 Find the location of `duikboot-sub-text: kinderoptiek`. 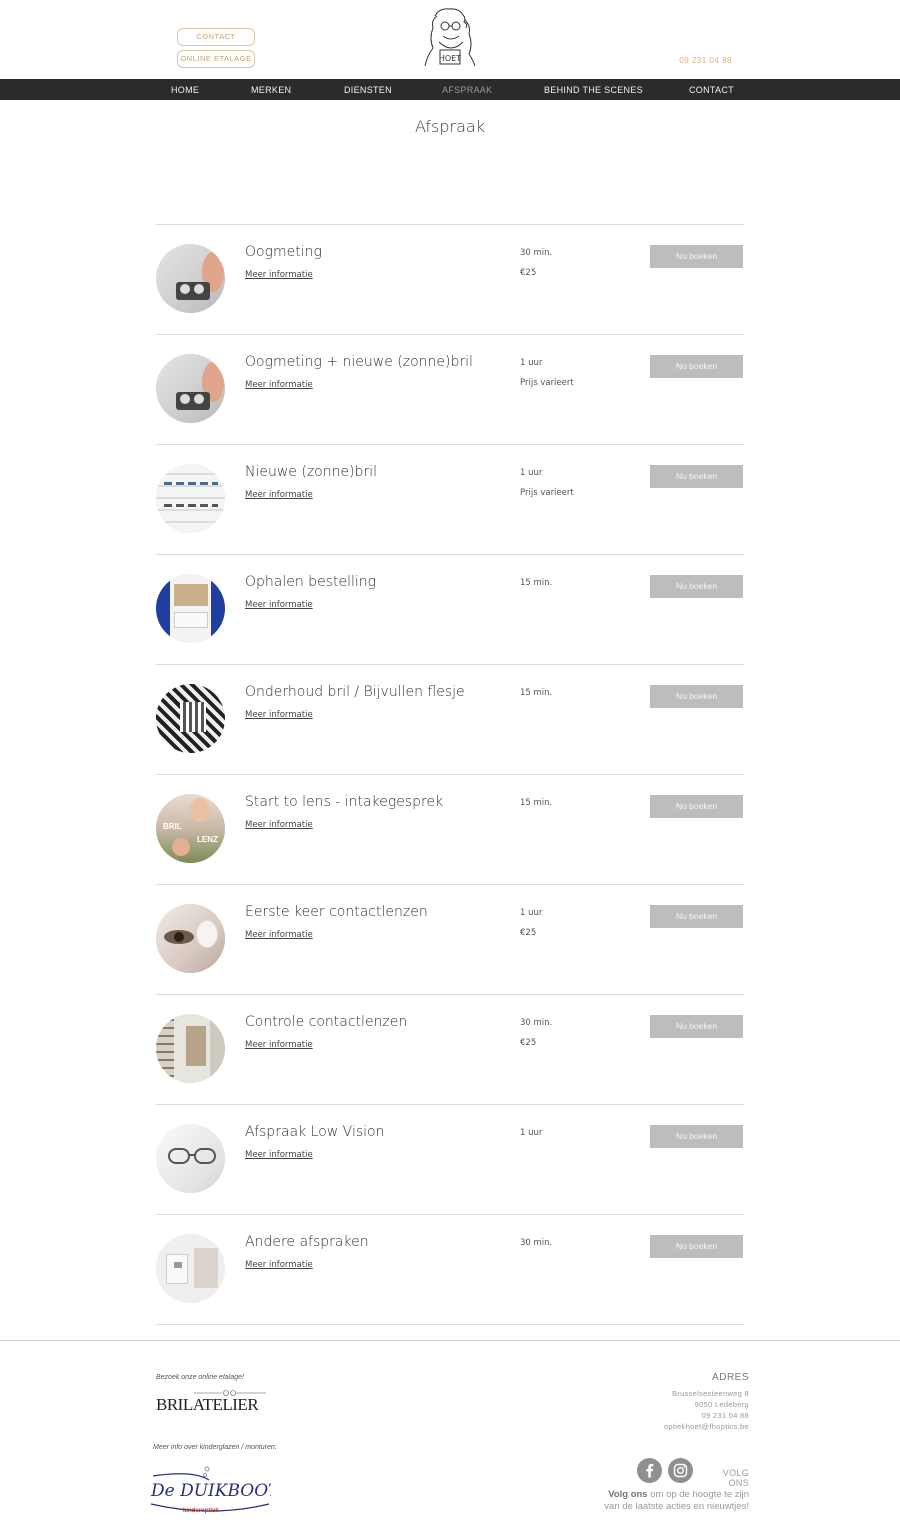

duikboot-sub-text: kinderoptiek is located at coordinates (201, 1511).